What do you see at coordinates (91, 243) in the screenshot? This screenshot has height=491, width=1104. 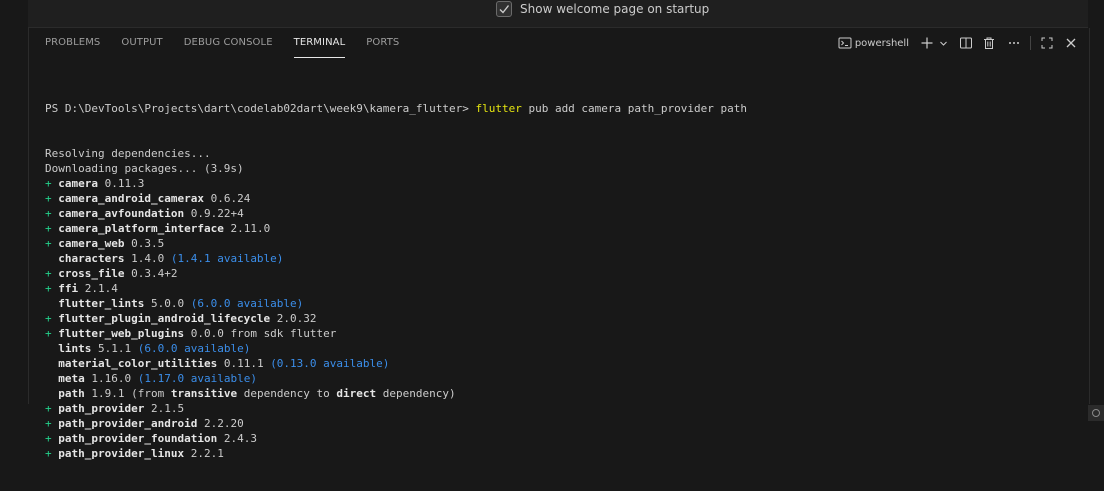 I see `package-name: camera_web` at bounding box center [91, 243].